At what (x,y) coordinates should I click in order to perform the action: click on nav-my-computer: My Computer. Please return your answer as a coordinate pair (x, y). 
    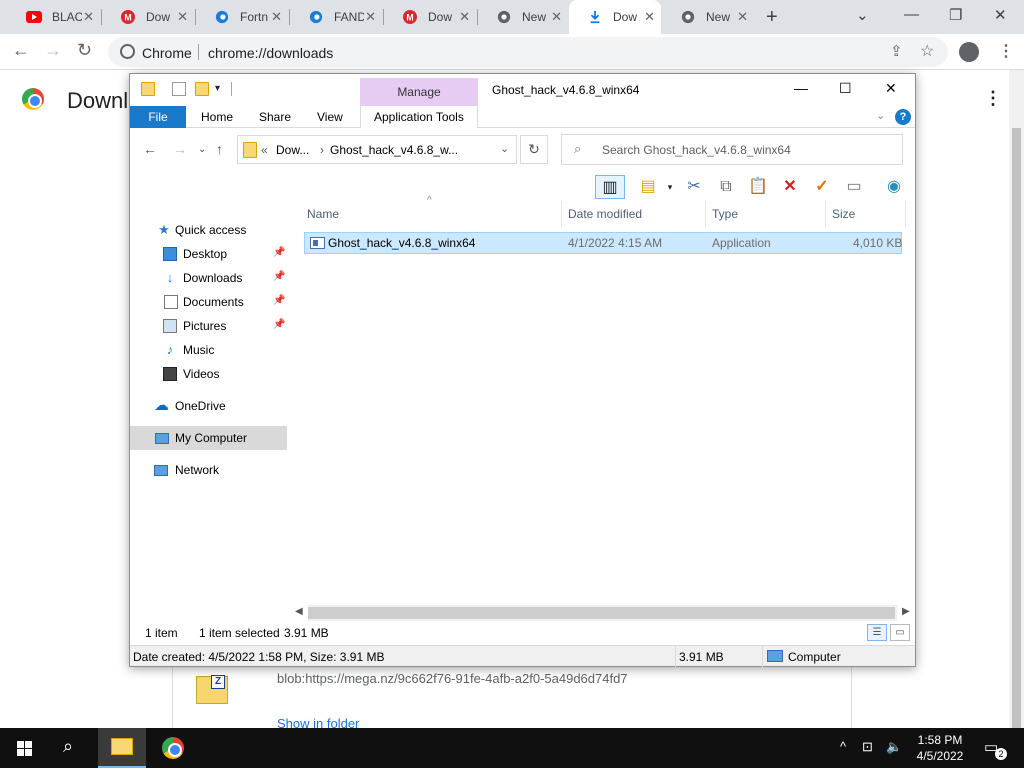
    Looking at the image, I should click on (208, 438).